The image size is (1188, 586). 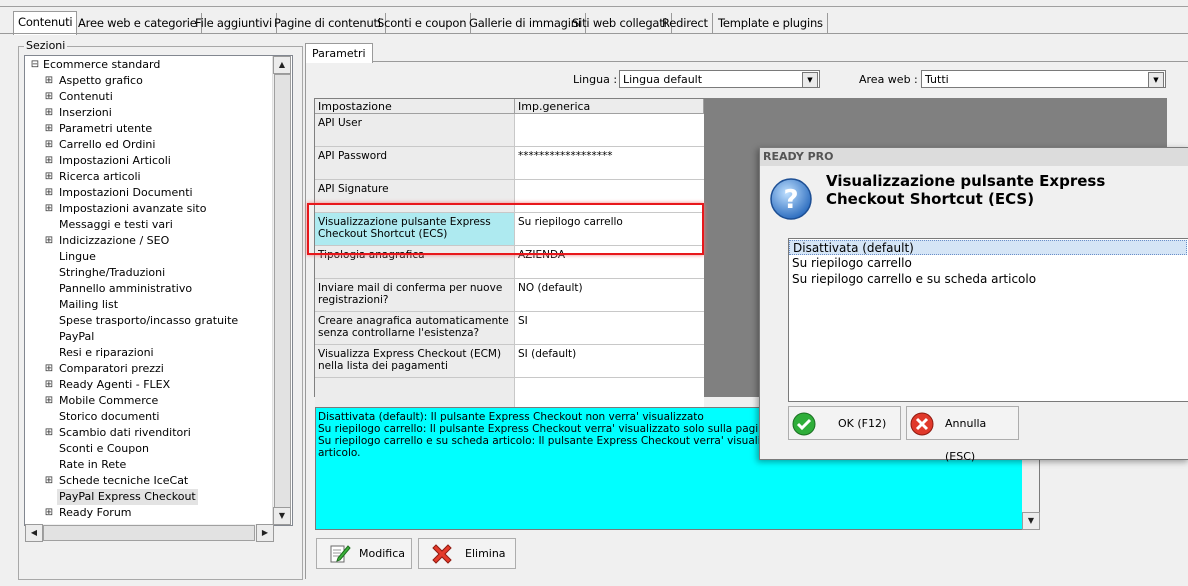 What do you see at coordinates (966, 440) in the screenshot?
I see `cancel-label: Annulla (ESC)` at bounding box center [966, 440].